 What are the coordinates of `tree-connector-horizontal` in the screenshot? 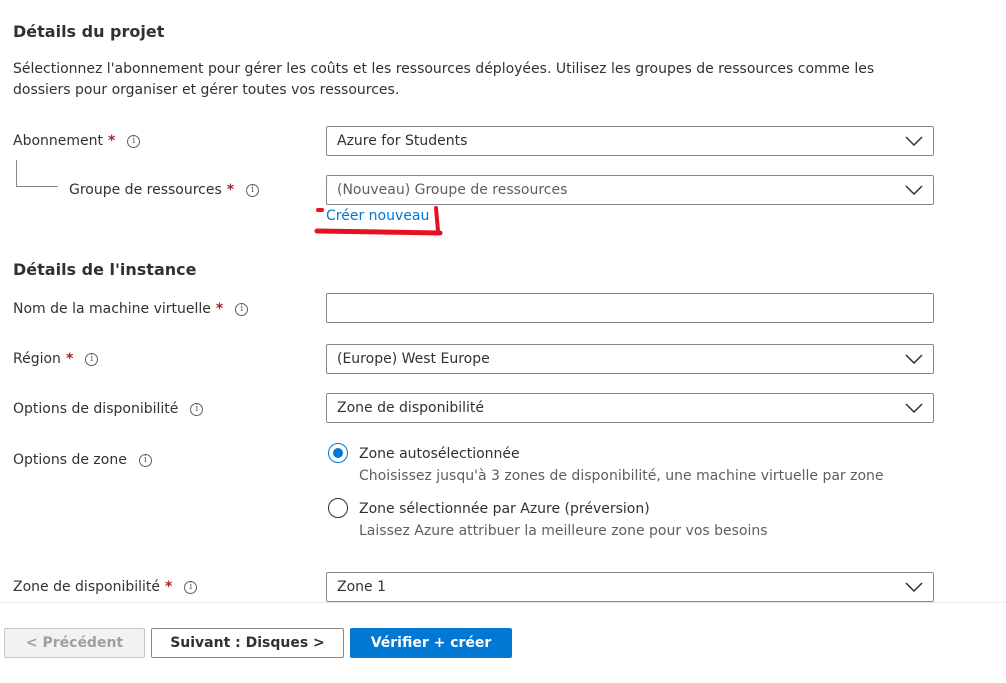 It's located at (37, 186).